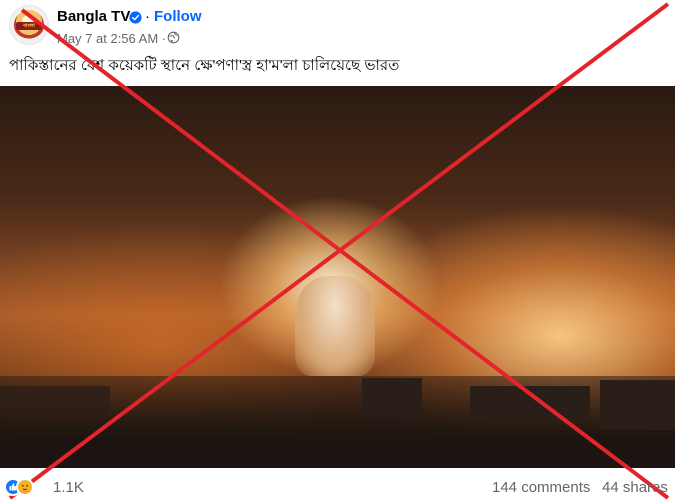 Image resolution: width=675 pixels, height=502 pixels. I want to click on timestamp-text: May 7 at 2:56 AM, so click(107, 38).